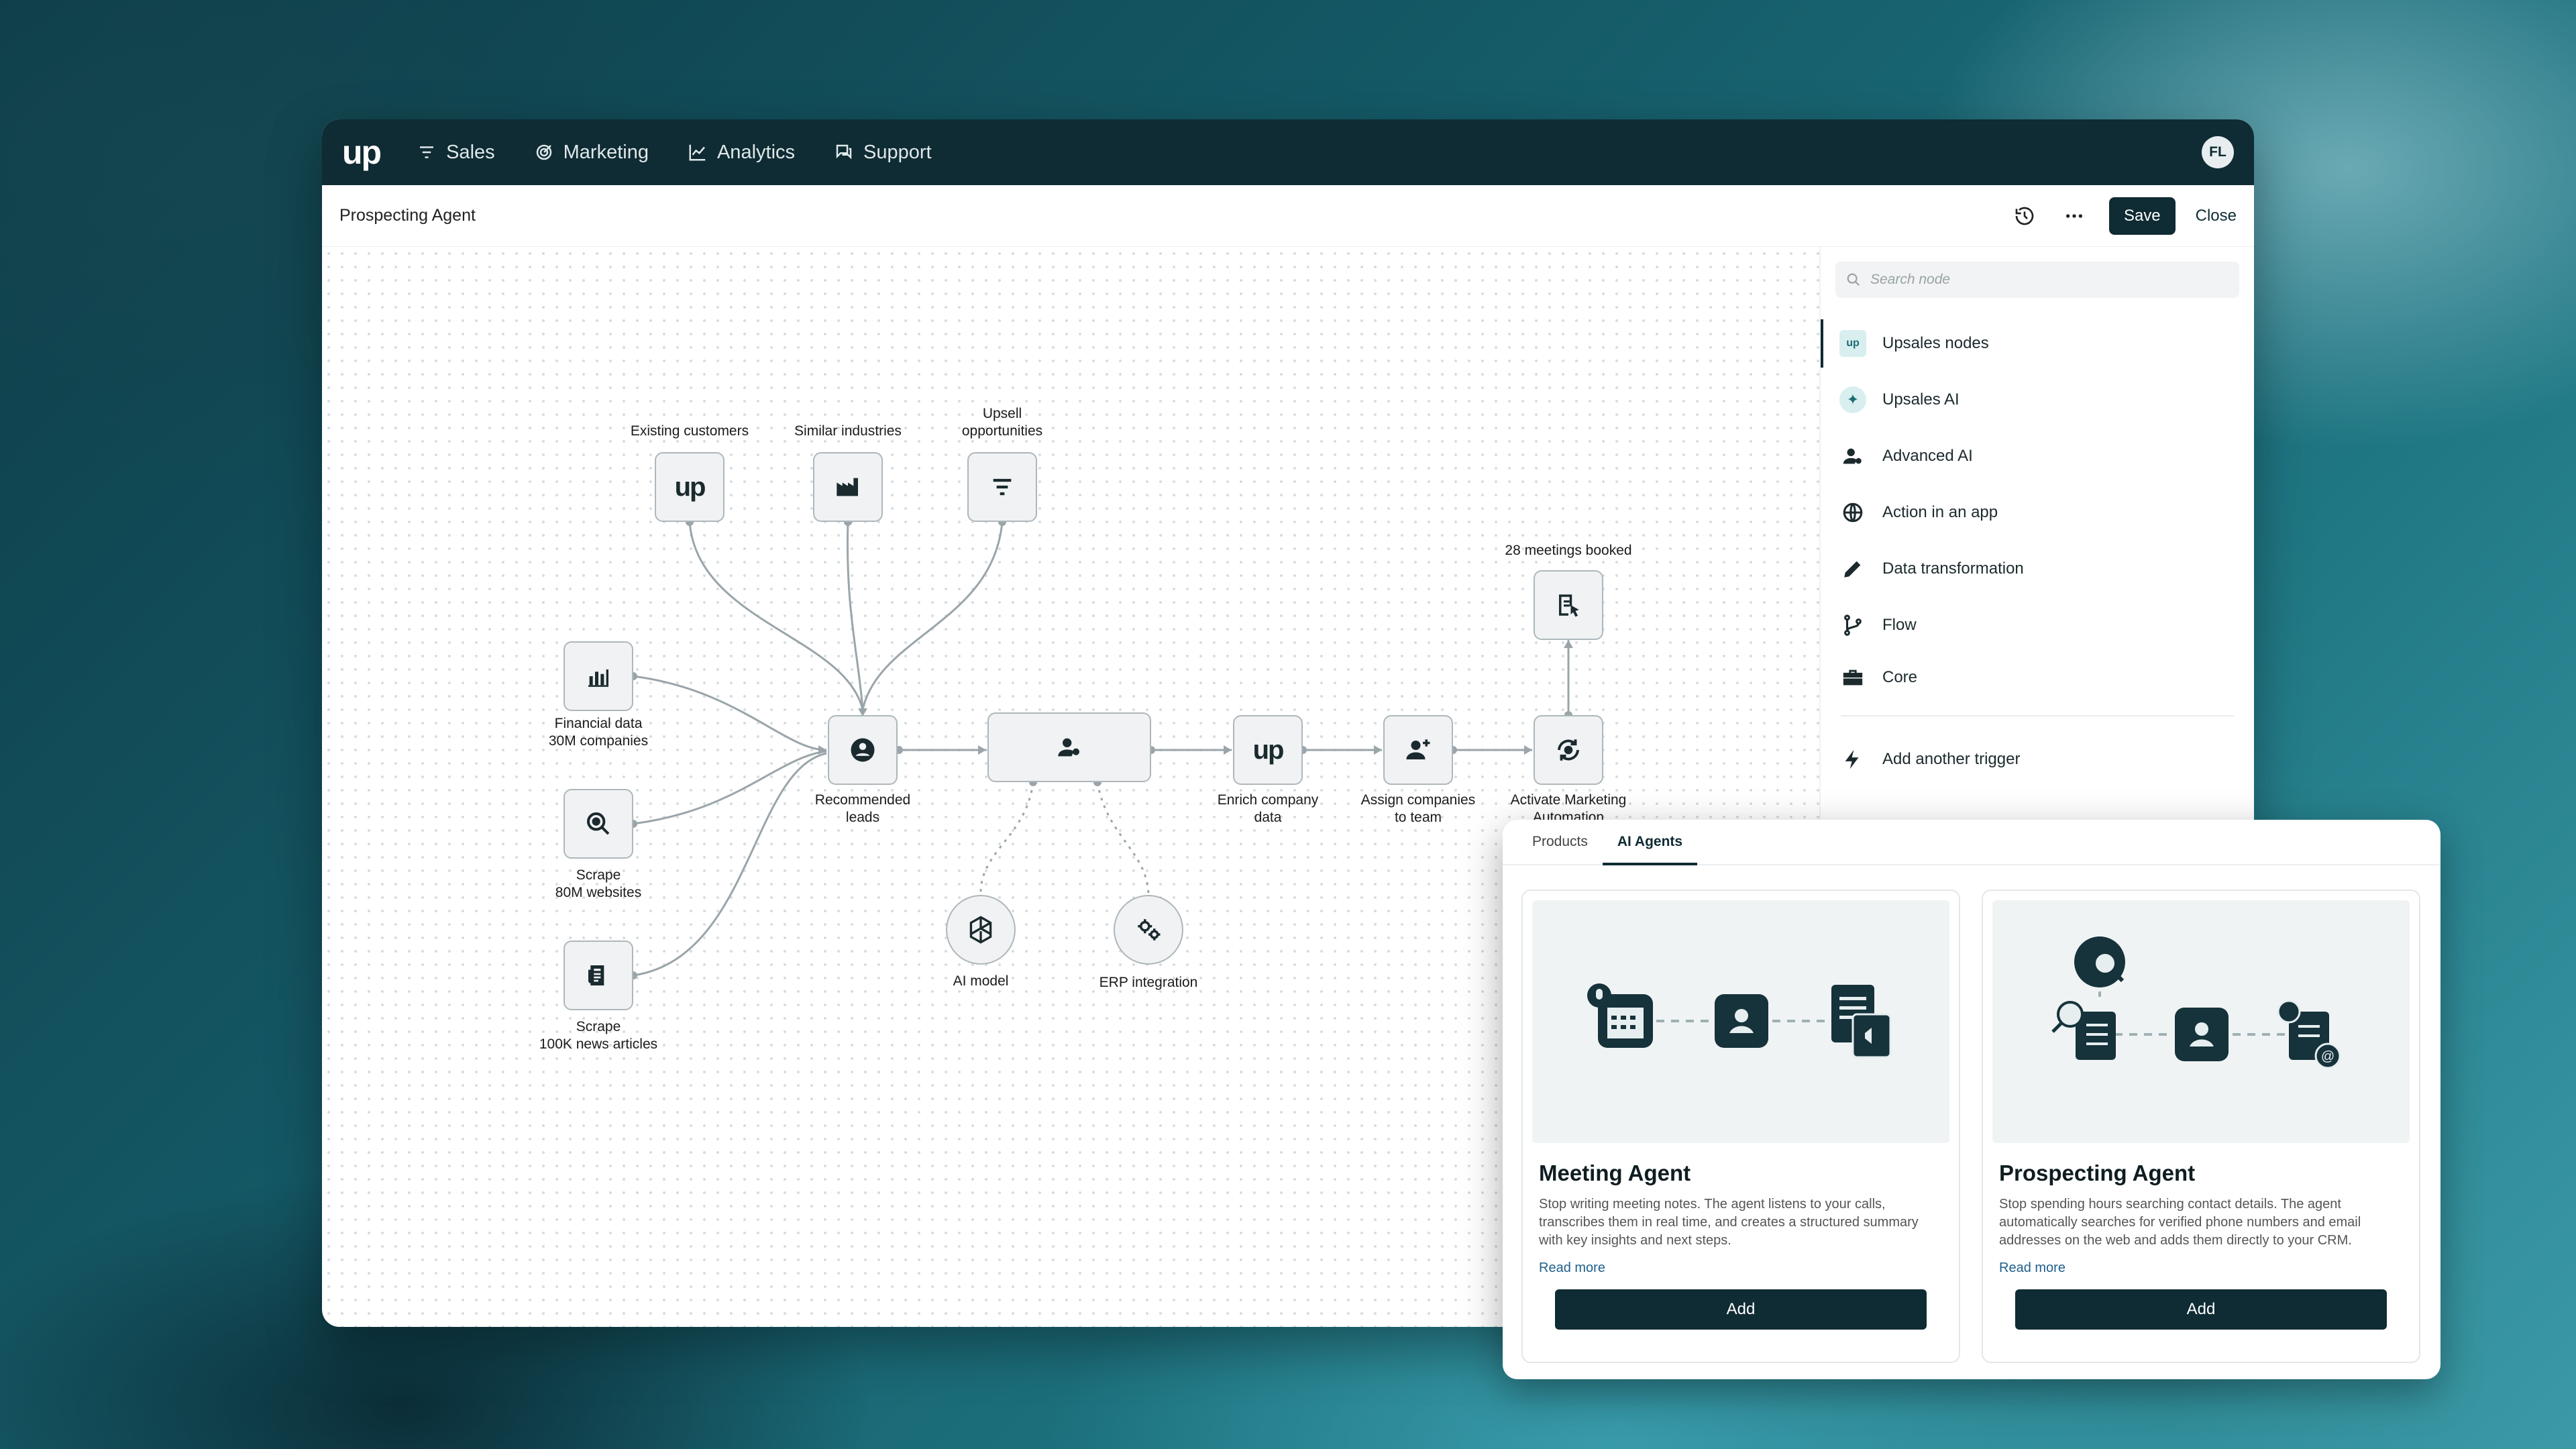 This screenshot has width=2576, height=1449. What do you see at coordinates (1971, 1099) in the screenshot?
I see `marketplace-panel: Products AI Agents Meeting Agent Stop wr` at bounding box center [1971, 1099].